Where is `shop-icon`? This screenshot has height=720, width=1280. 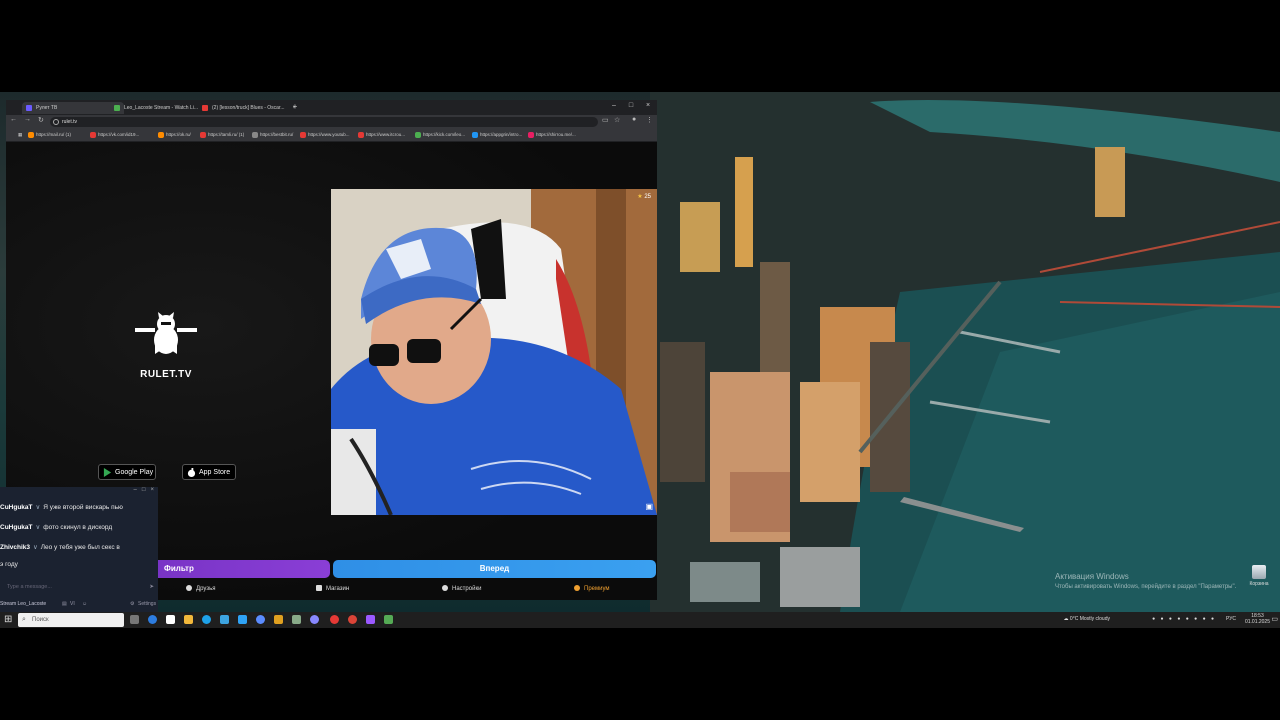 shop-icon is located at coordinates (319, 588).